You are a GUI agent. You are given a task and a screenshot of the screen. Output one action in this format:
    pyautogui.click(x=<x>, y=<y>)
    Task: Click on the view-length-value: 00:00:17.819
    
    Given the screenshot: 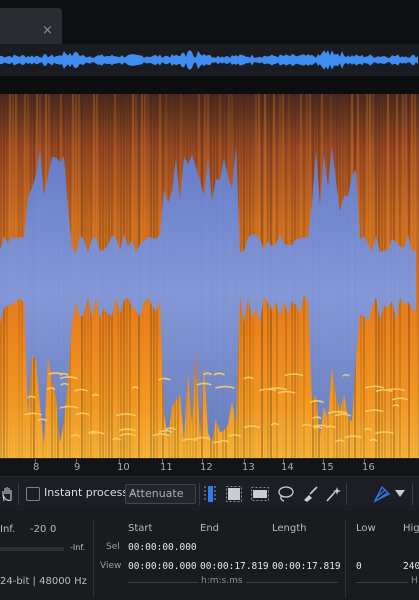 What is the action you would take?
    pyautogui.click(x=306, y=566)
    